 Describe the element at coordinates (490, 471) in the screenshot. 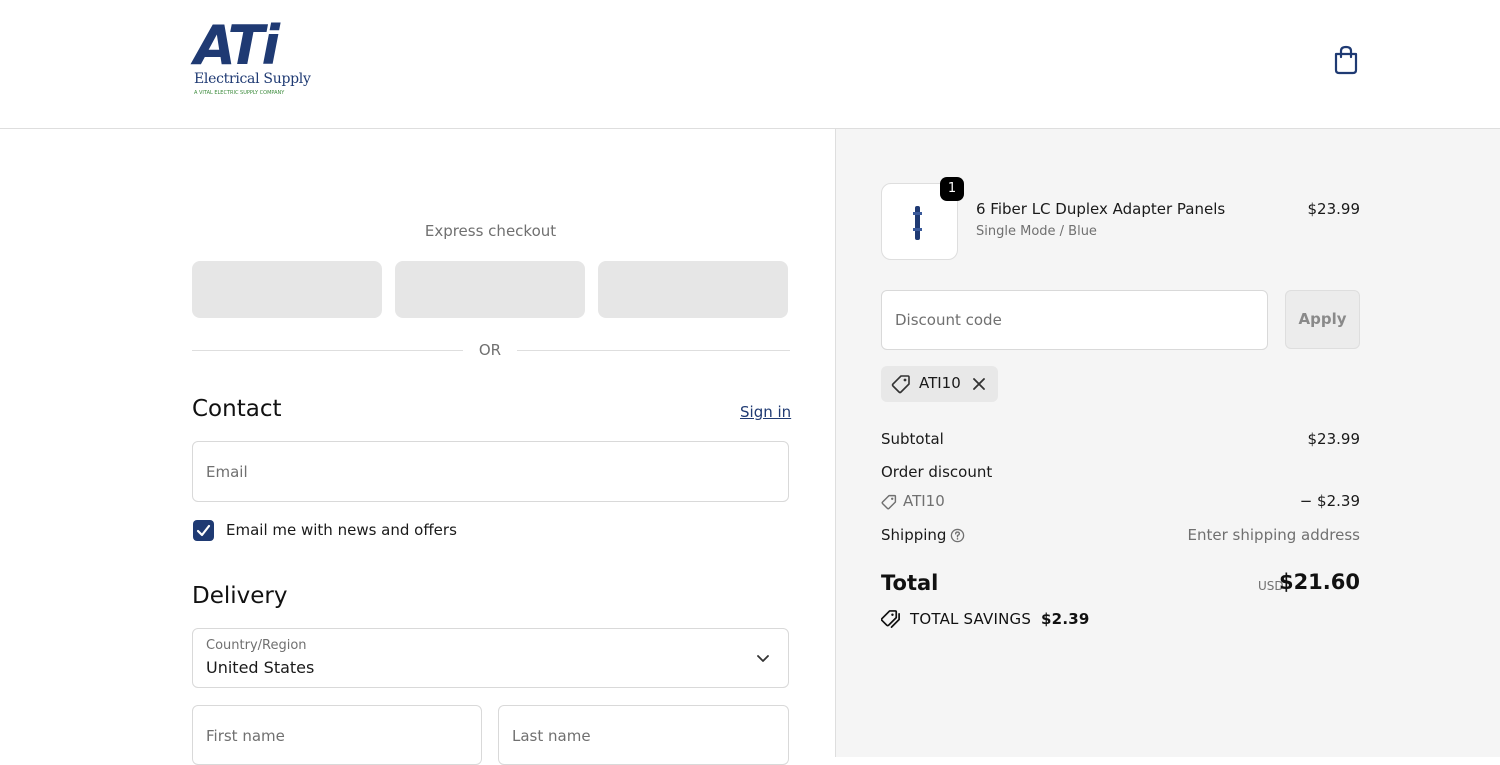

I see `email-field: Email` at that location.